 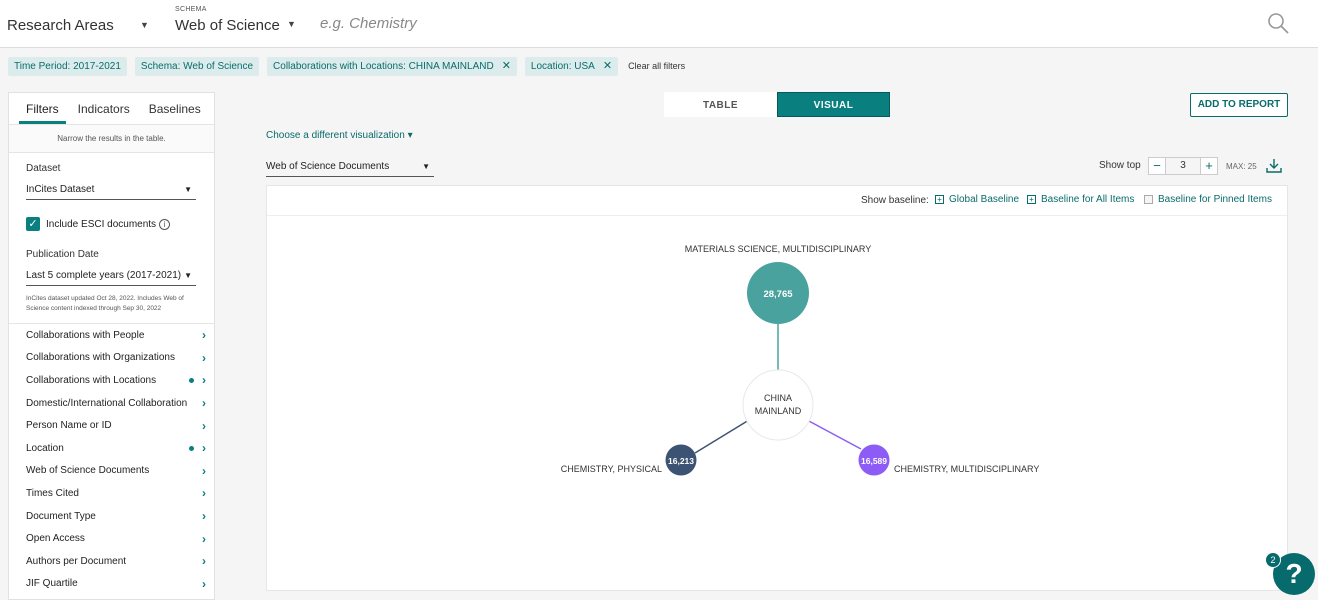 What do you see at coordinates (778, 398) in the screenshot?
I see `center-label: CHINA` at bounding box center [778, 398].